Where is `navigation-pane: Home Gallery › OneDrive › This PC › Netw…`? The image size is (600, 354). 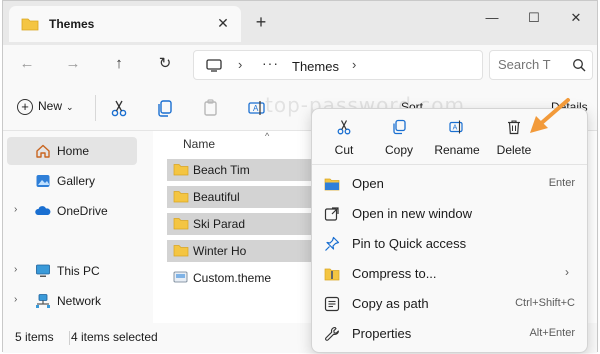
navigation-pane: Home Gallery › OneDrive › This PC › Netw… is located at coordinates (78, 227).